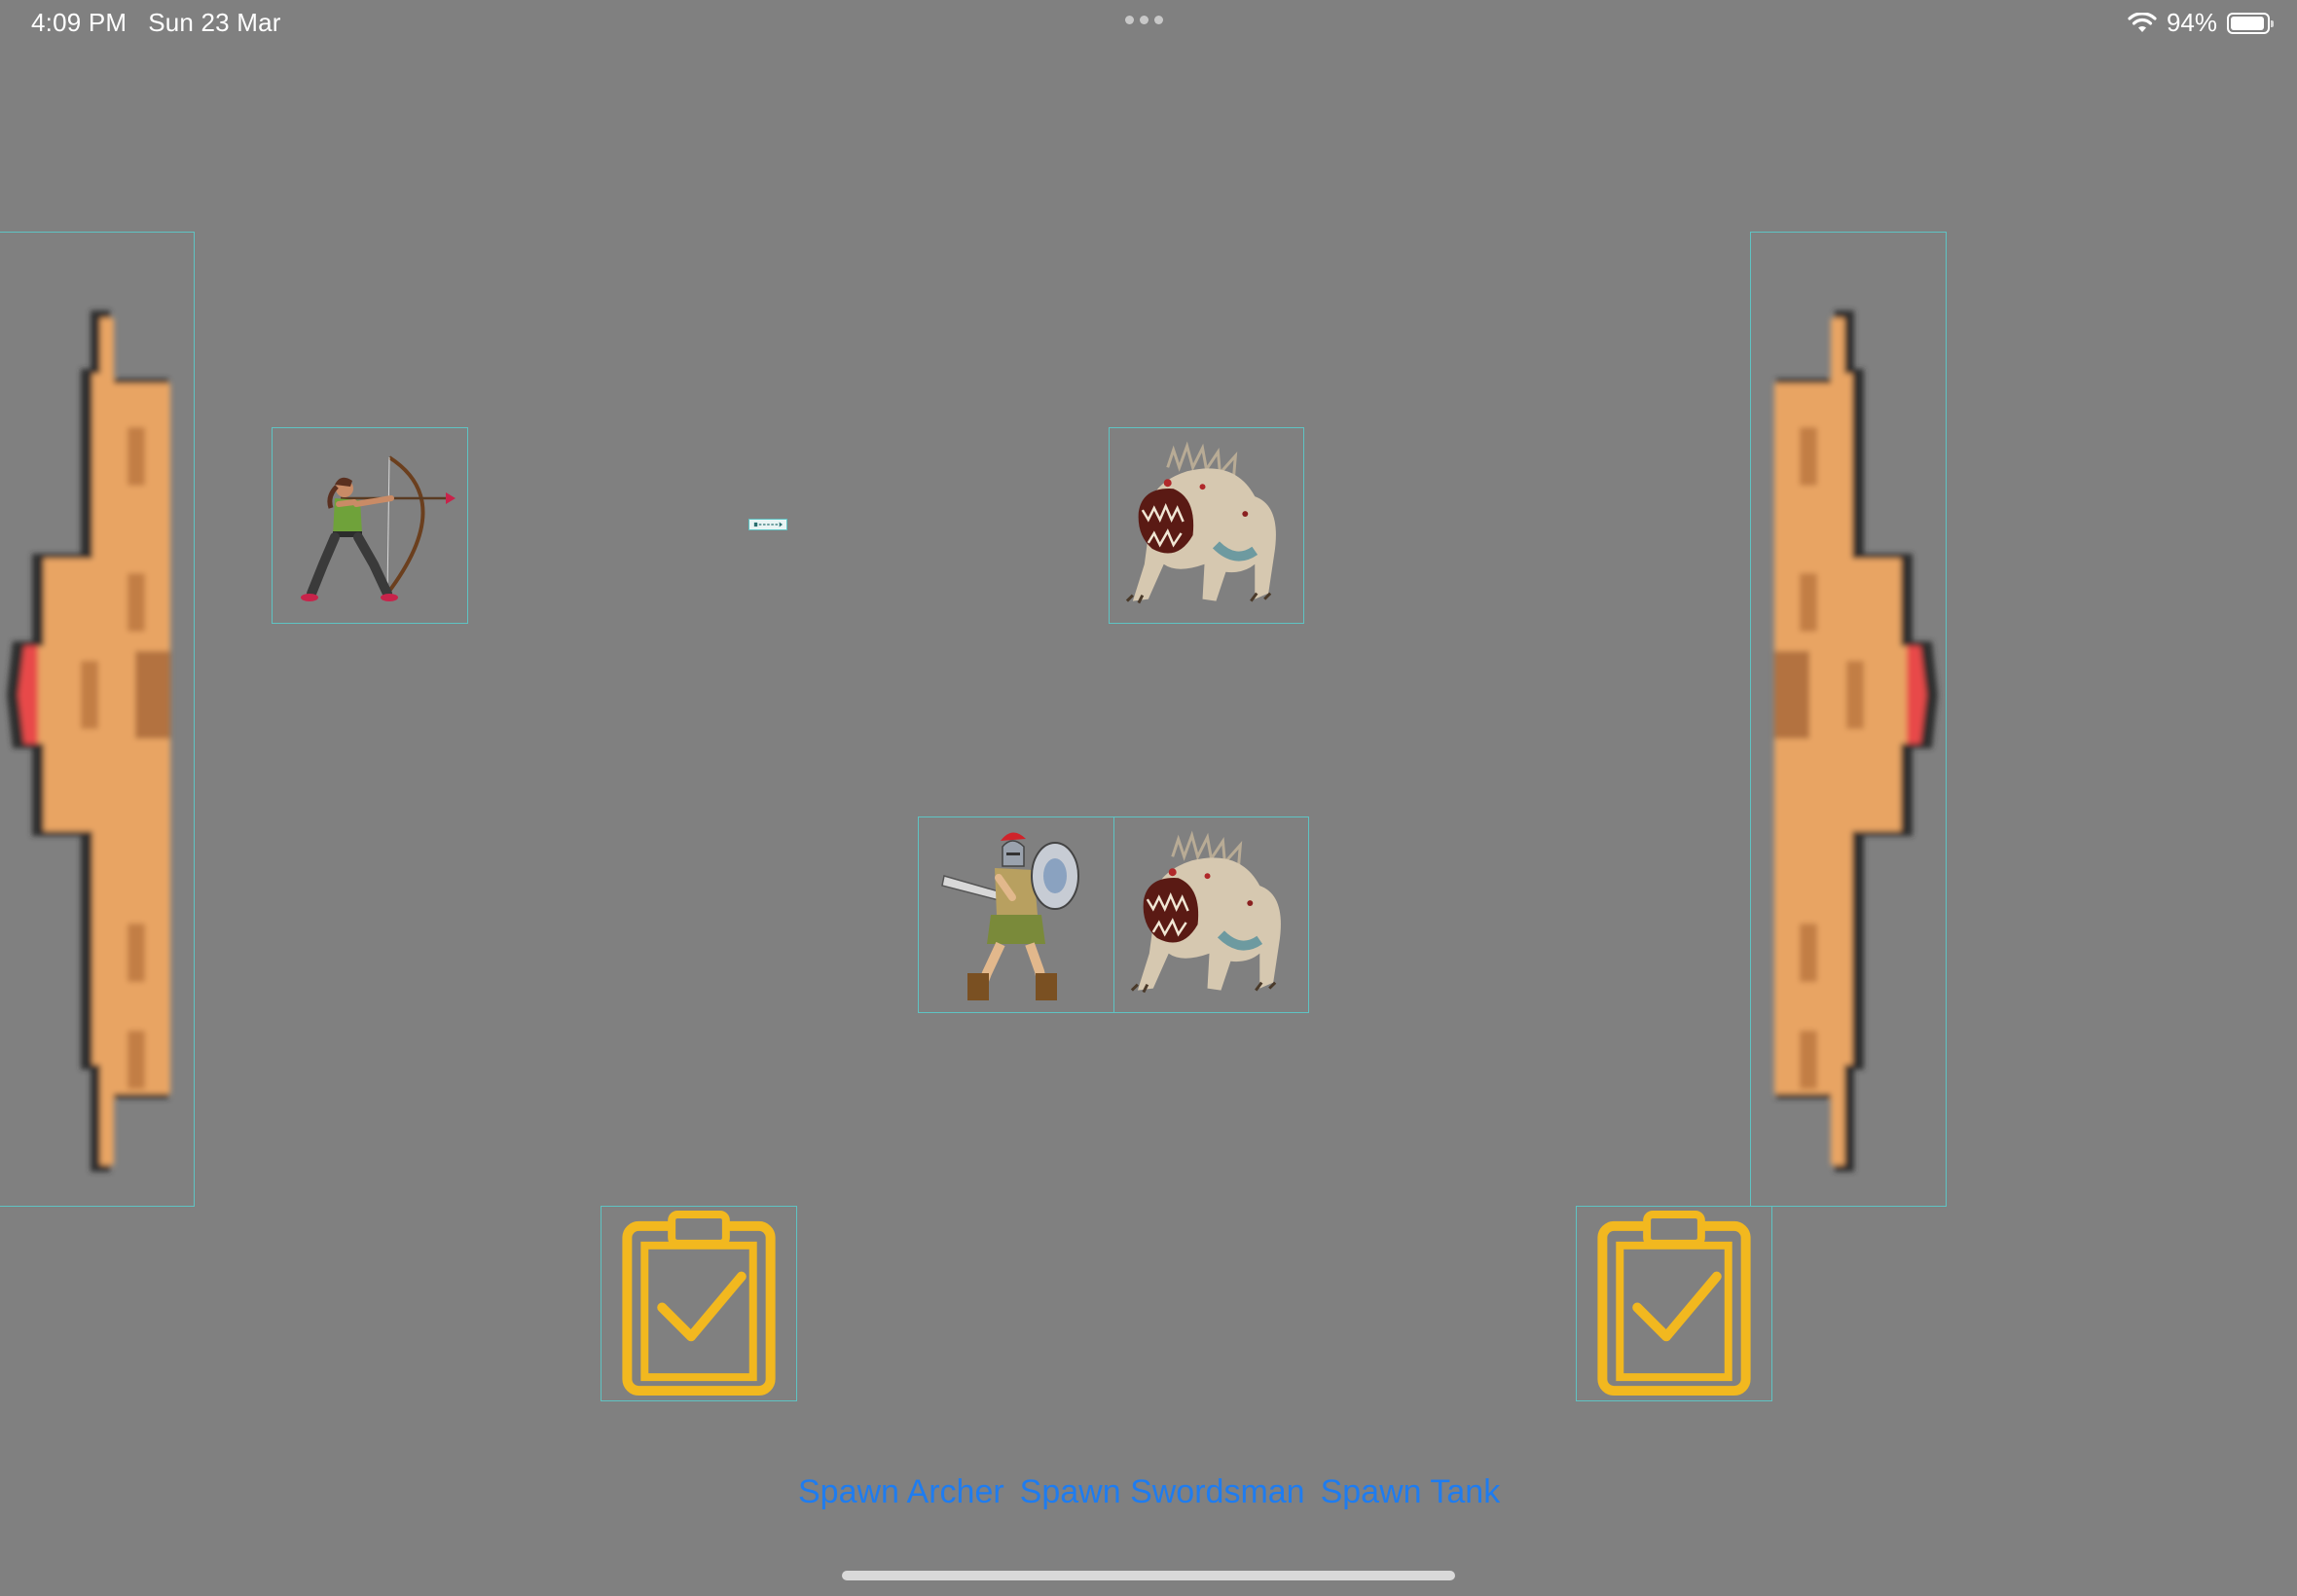  Describe the element at coordinates (1144, 20) in the screenshot. I see `multitasking-dots-icon` at that location.